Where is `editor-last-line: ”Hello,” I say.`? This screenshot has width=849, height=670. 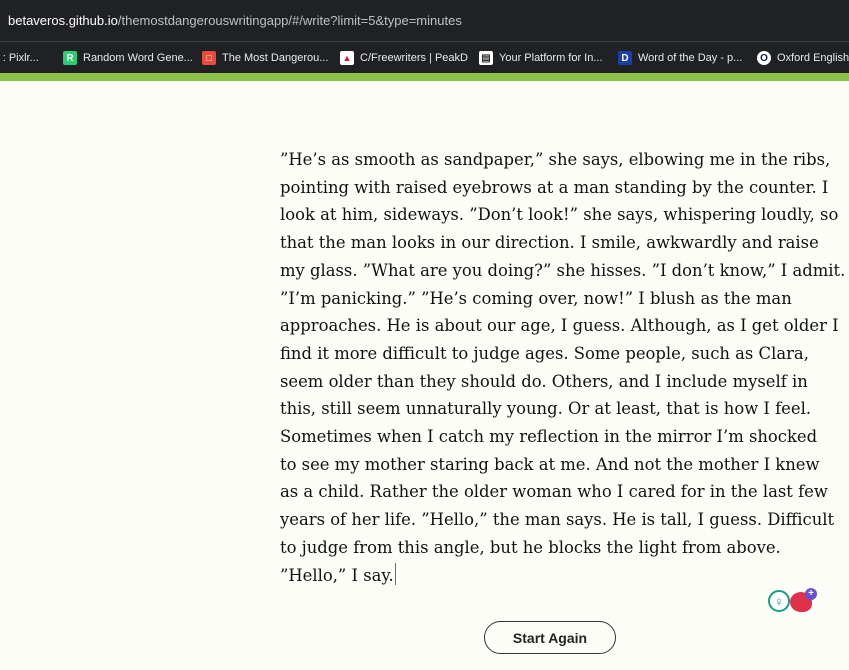 editor-last-line: ”Hello,” I say. is located at coordinates (552, 576).